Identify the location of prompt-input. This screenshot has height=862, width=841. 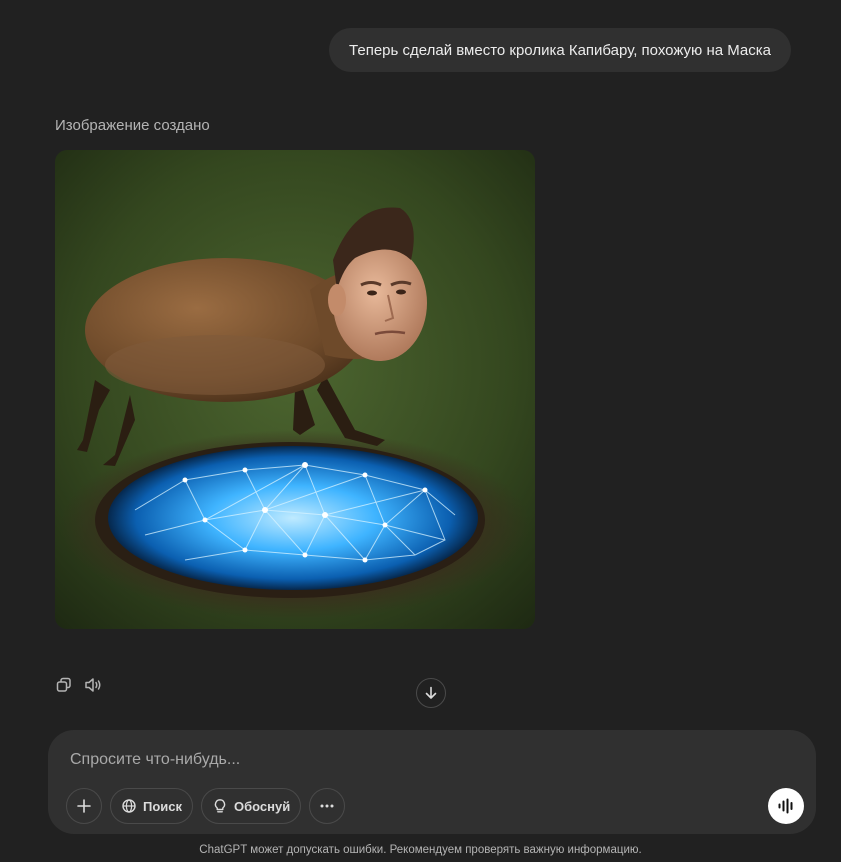
(420, 760).